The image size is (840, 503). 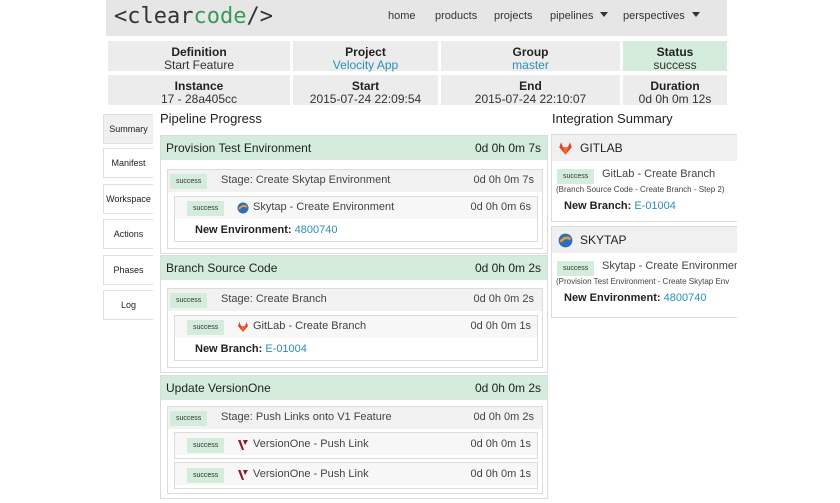 I want to click on integration-name: SKYTAP, so click(x=603, y=240).